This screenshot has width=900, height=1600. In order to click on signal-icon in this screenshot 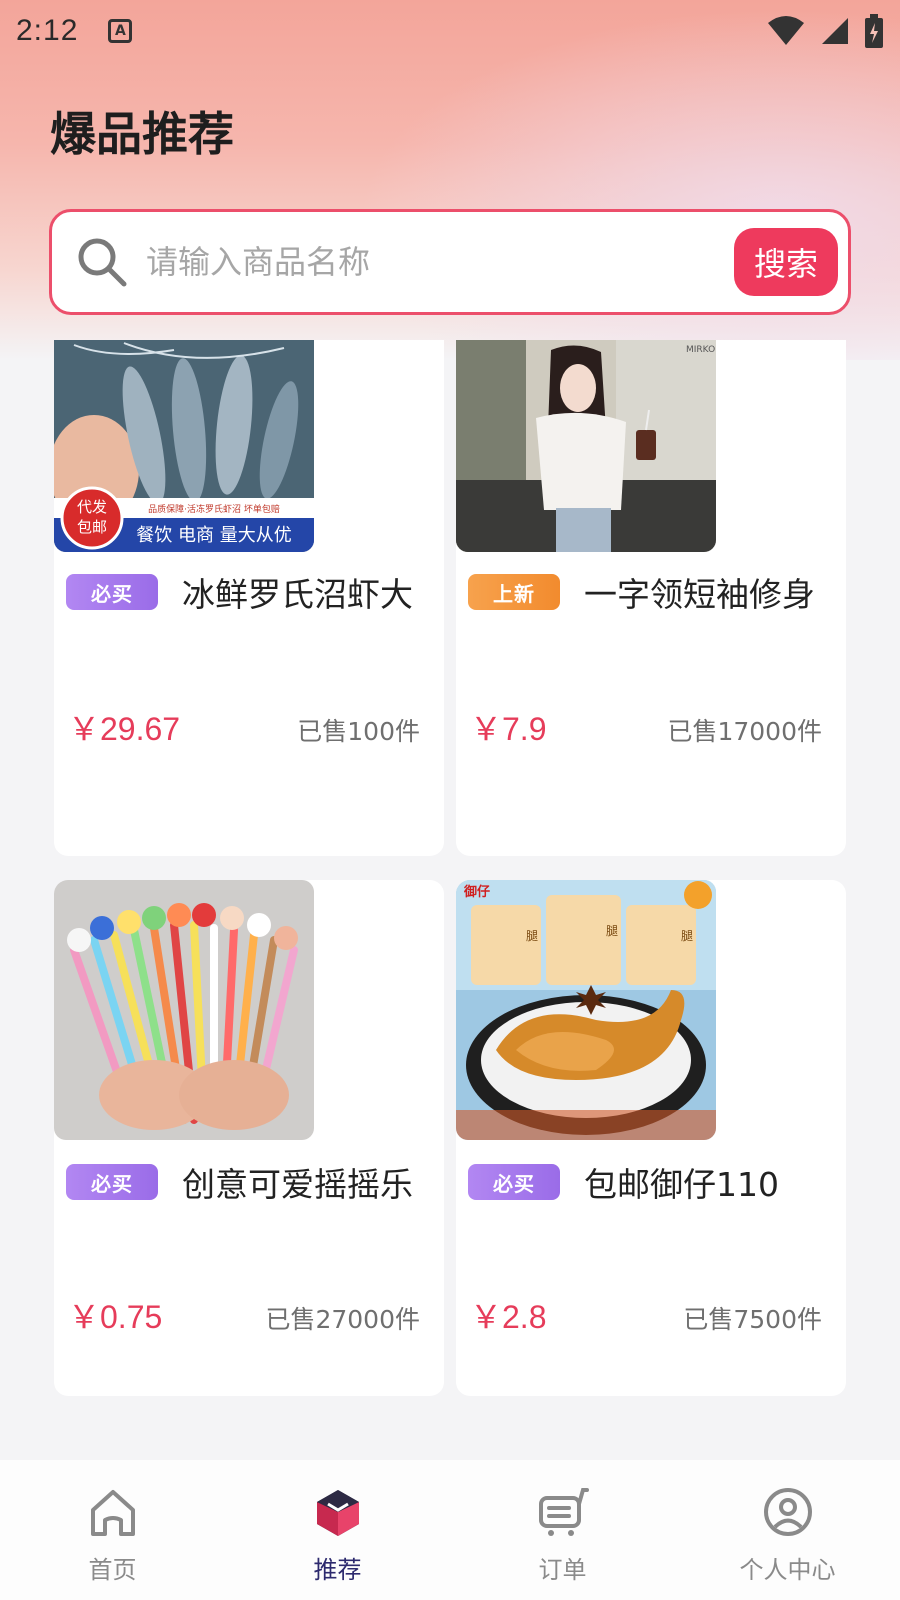, I will do `click(835, 31)`.